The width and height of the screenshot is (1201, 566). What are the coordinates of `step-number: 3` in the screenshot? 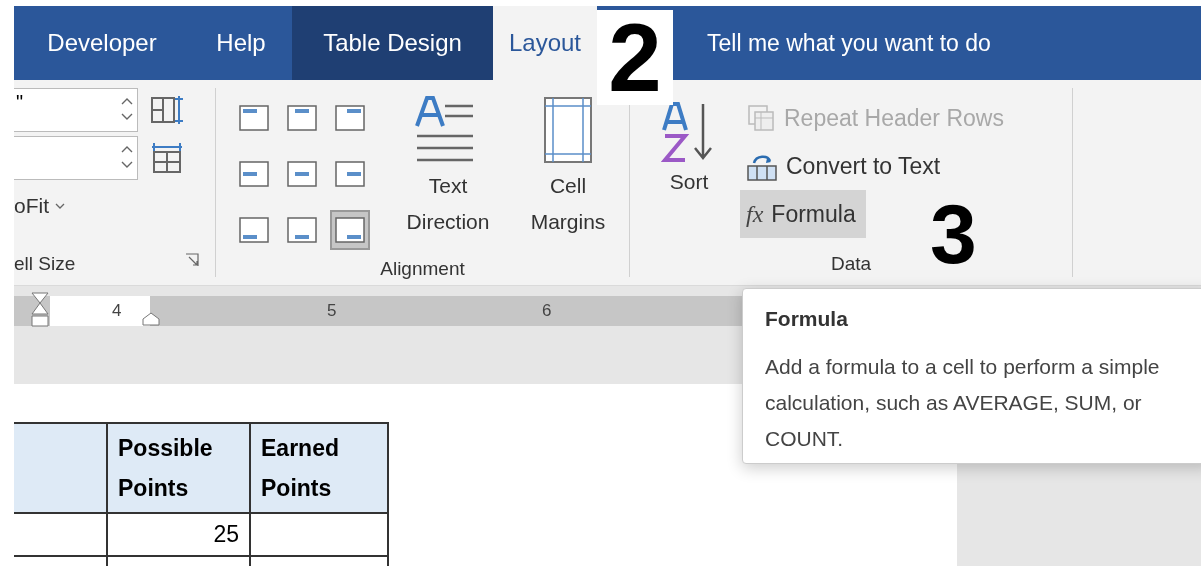 It's located at (953, 234).